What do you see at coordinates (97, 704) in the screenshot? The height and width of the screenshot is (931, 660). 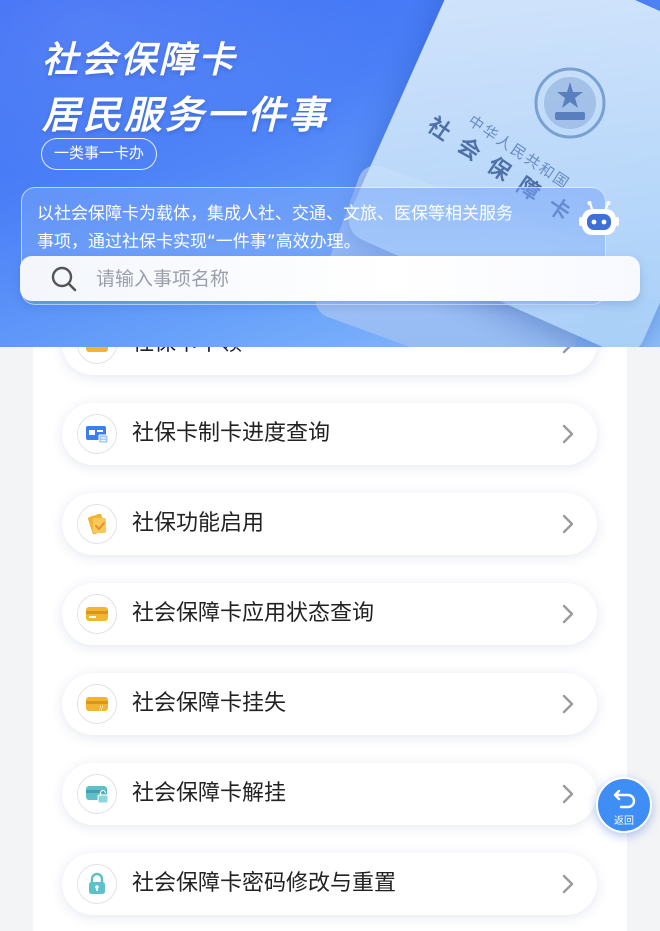 I see `card-report-loss-icon: //` at bounding box center [97, 704].